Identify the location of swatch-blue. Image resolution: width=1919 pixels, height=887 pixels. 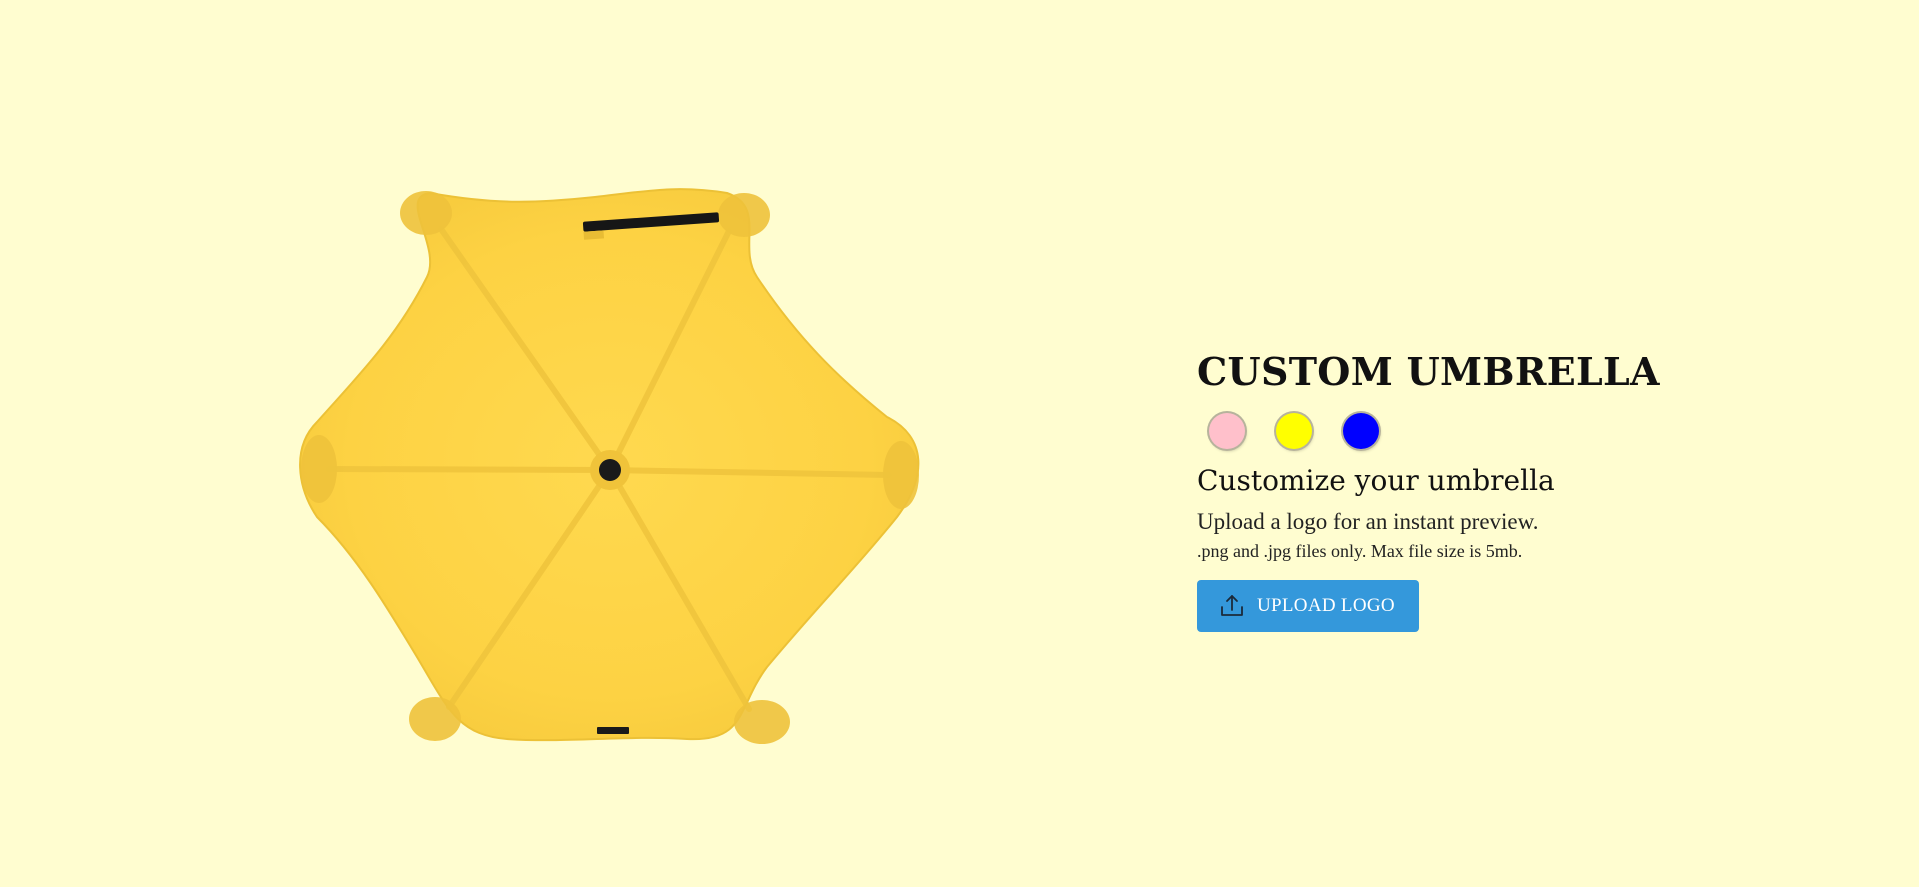
(1361, 431).